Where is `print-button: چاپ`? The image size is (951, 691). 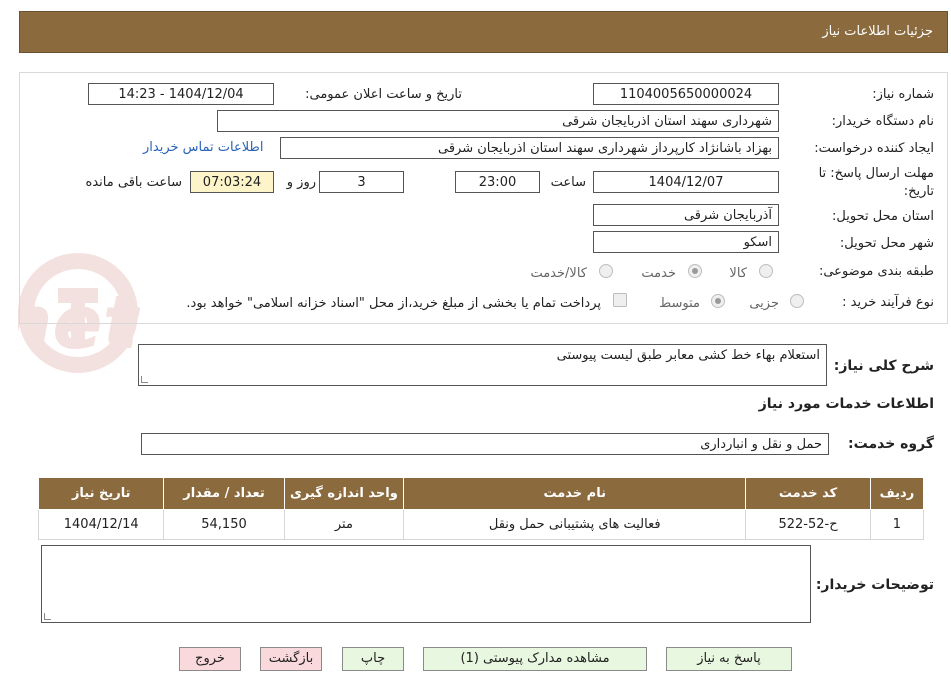
print-button: چاپ is located at coordinates (373, 659).